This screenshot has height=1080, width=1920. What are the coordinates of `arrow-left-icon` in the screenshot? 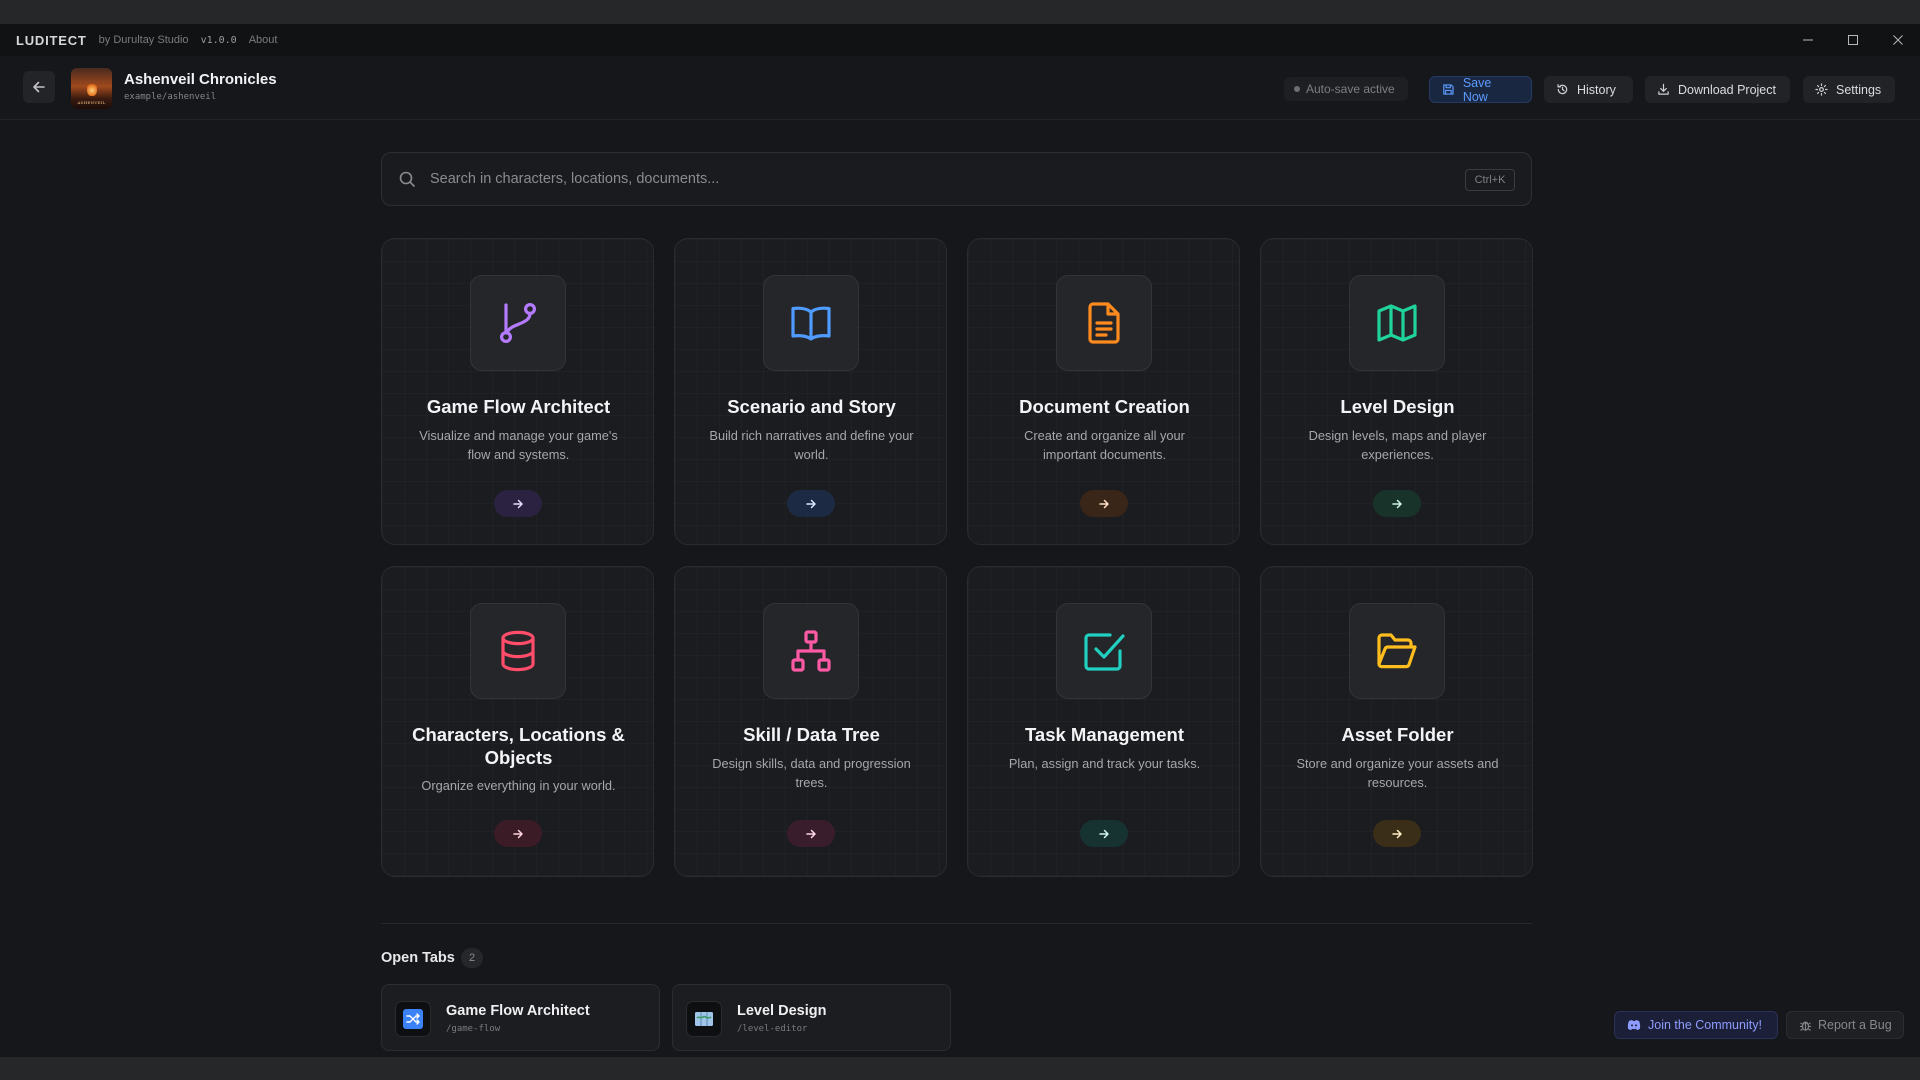 It's located at (39, 87).